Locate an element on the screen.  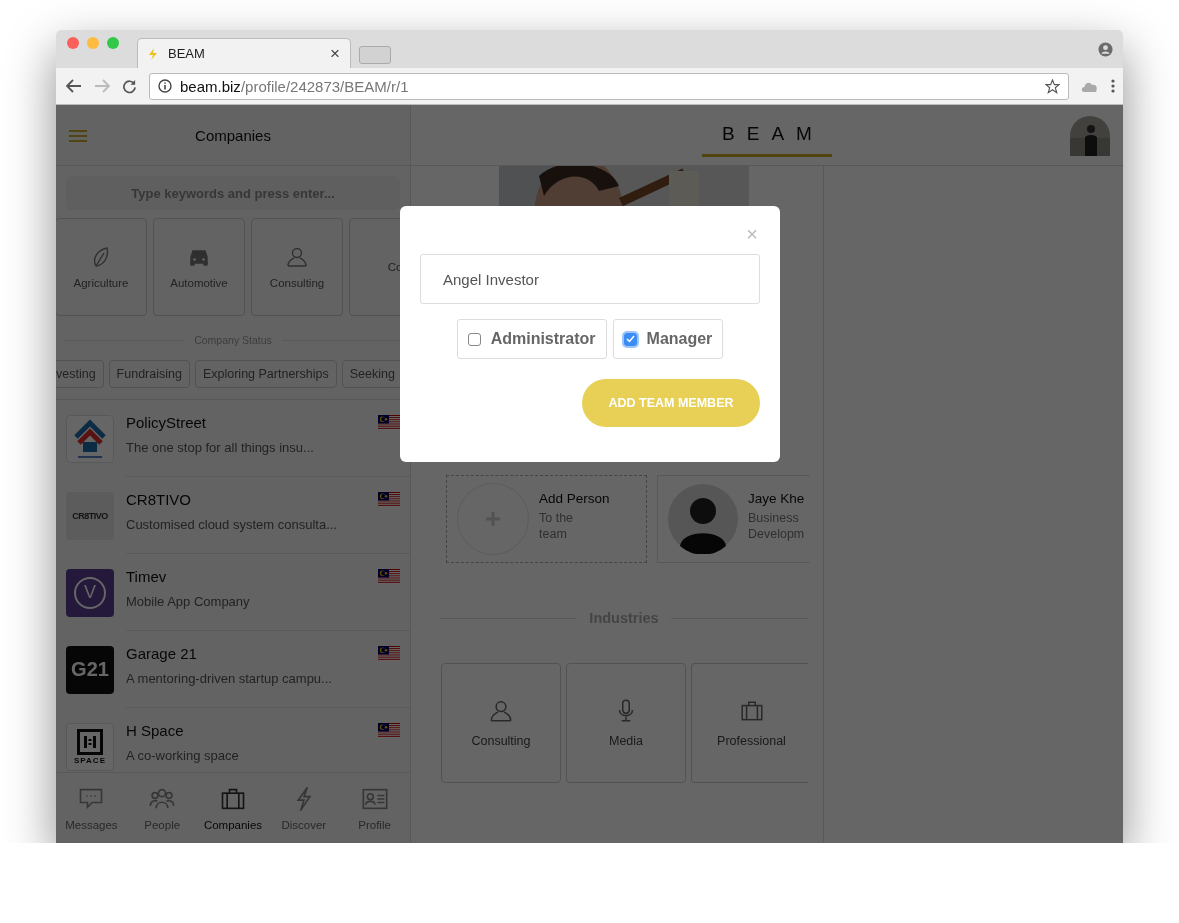
category-card: Consulting is located at coordinates (297, 267).